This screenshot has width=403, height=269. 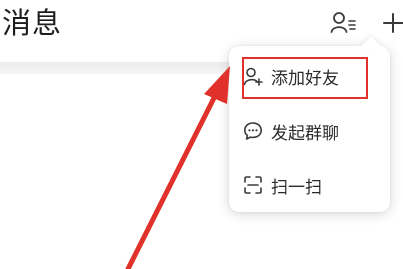 I want to click on menu-item-scan: 扫一扫, so click(x=282, y=185).